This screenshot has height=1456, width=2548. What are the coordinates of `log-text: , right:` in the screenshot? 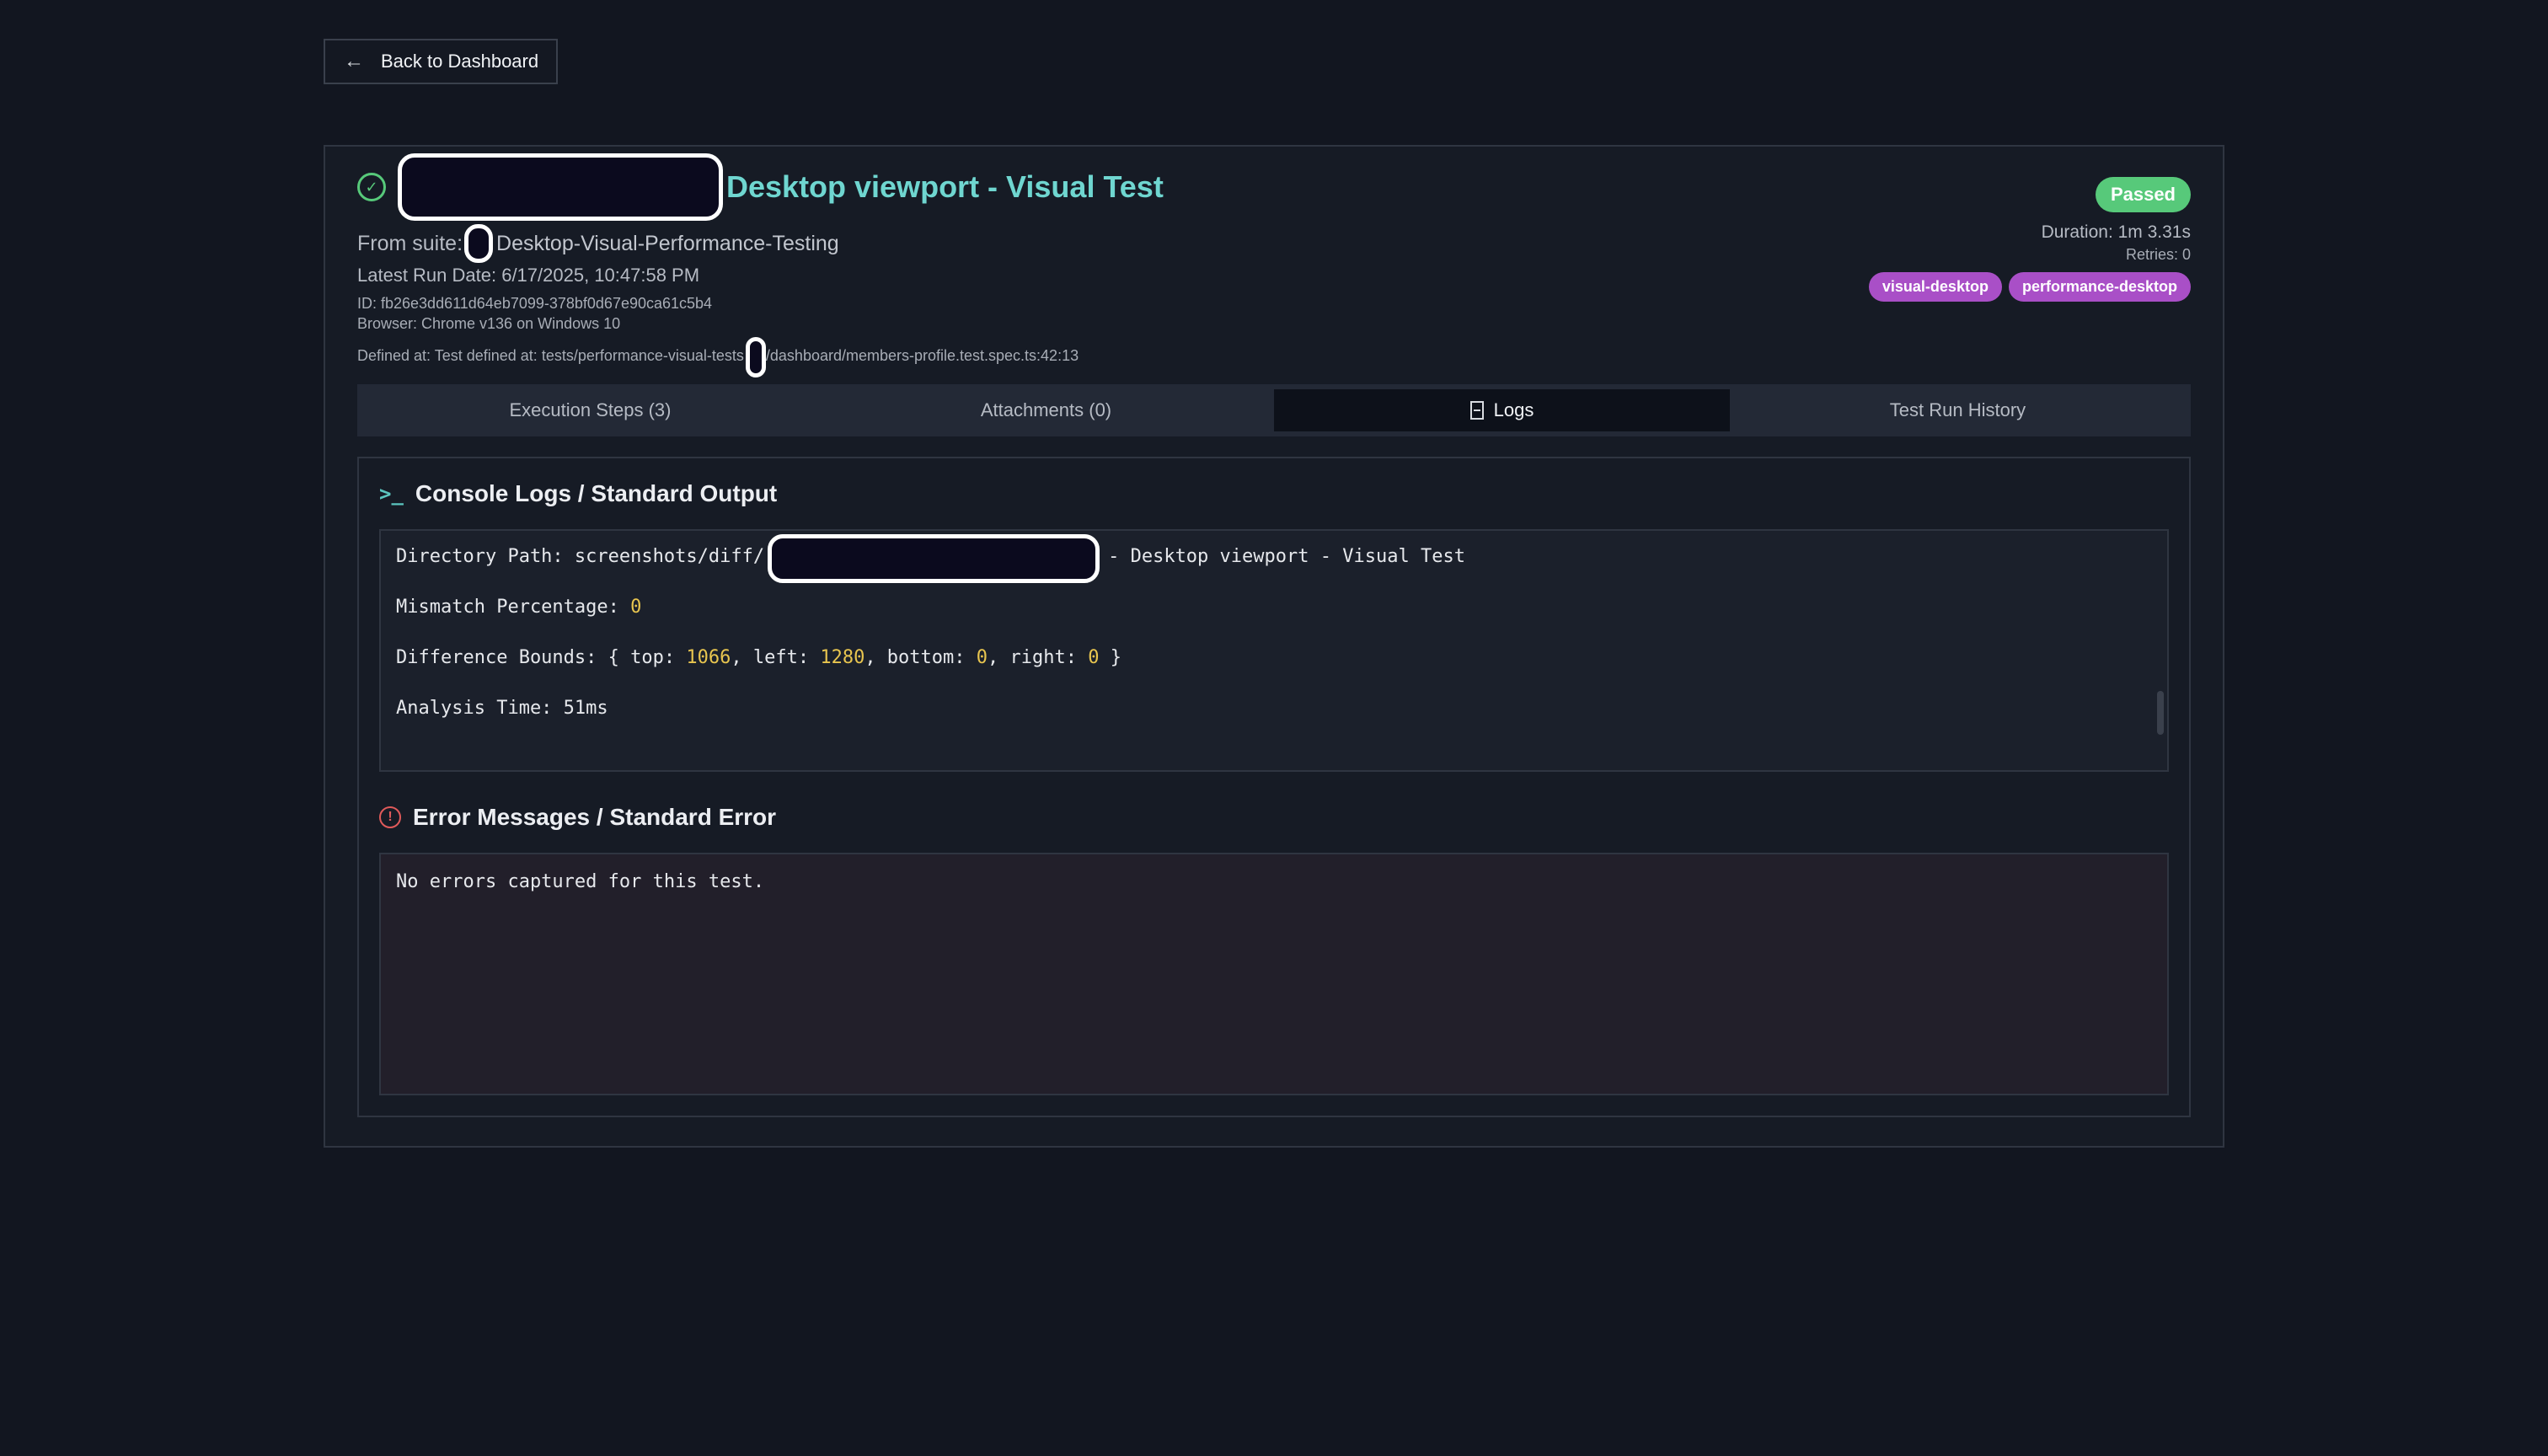 It's located at (1038, 657).